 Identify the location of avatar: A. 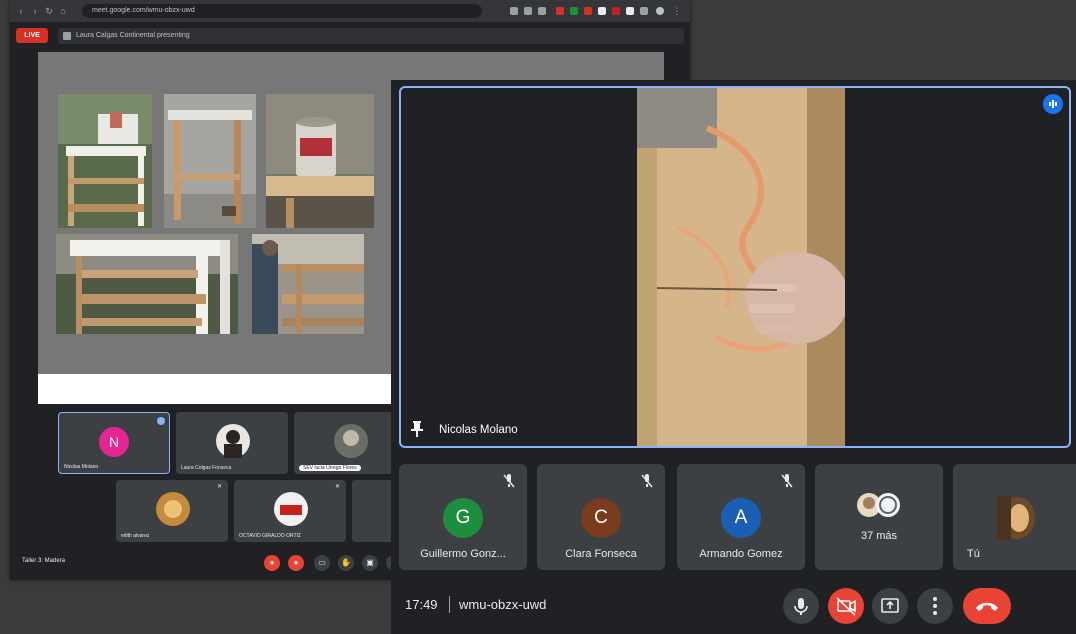
(741, 518).